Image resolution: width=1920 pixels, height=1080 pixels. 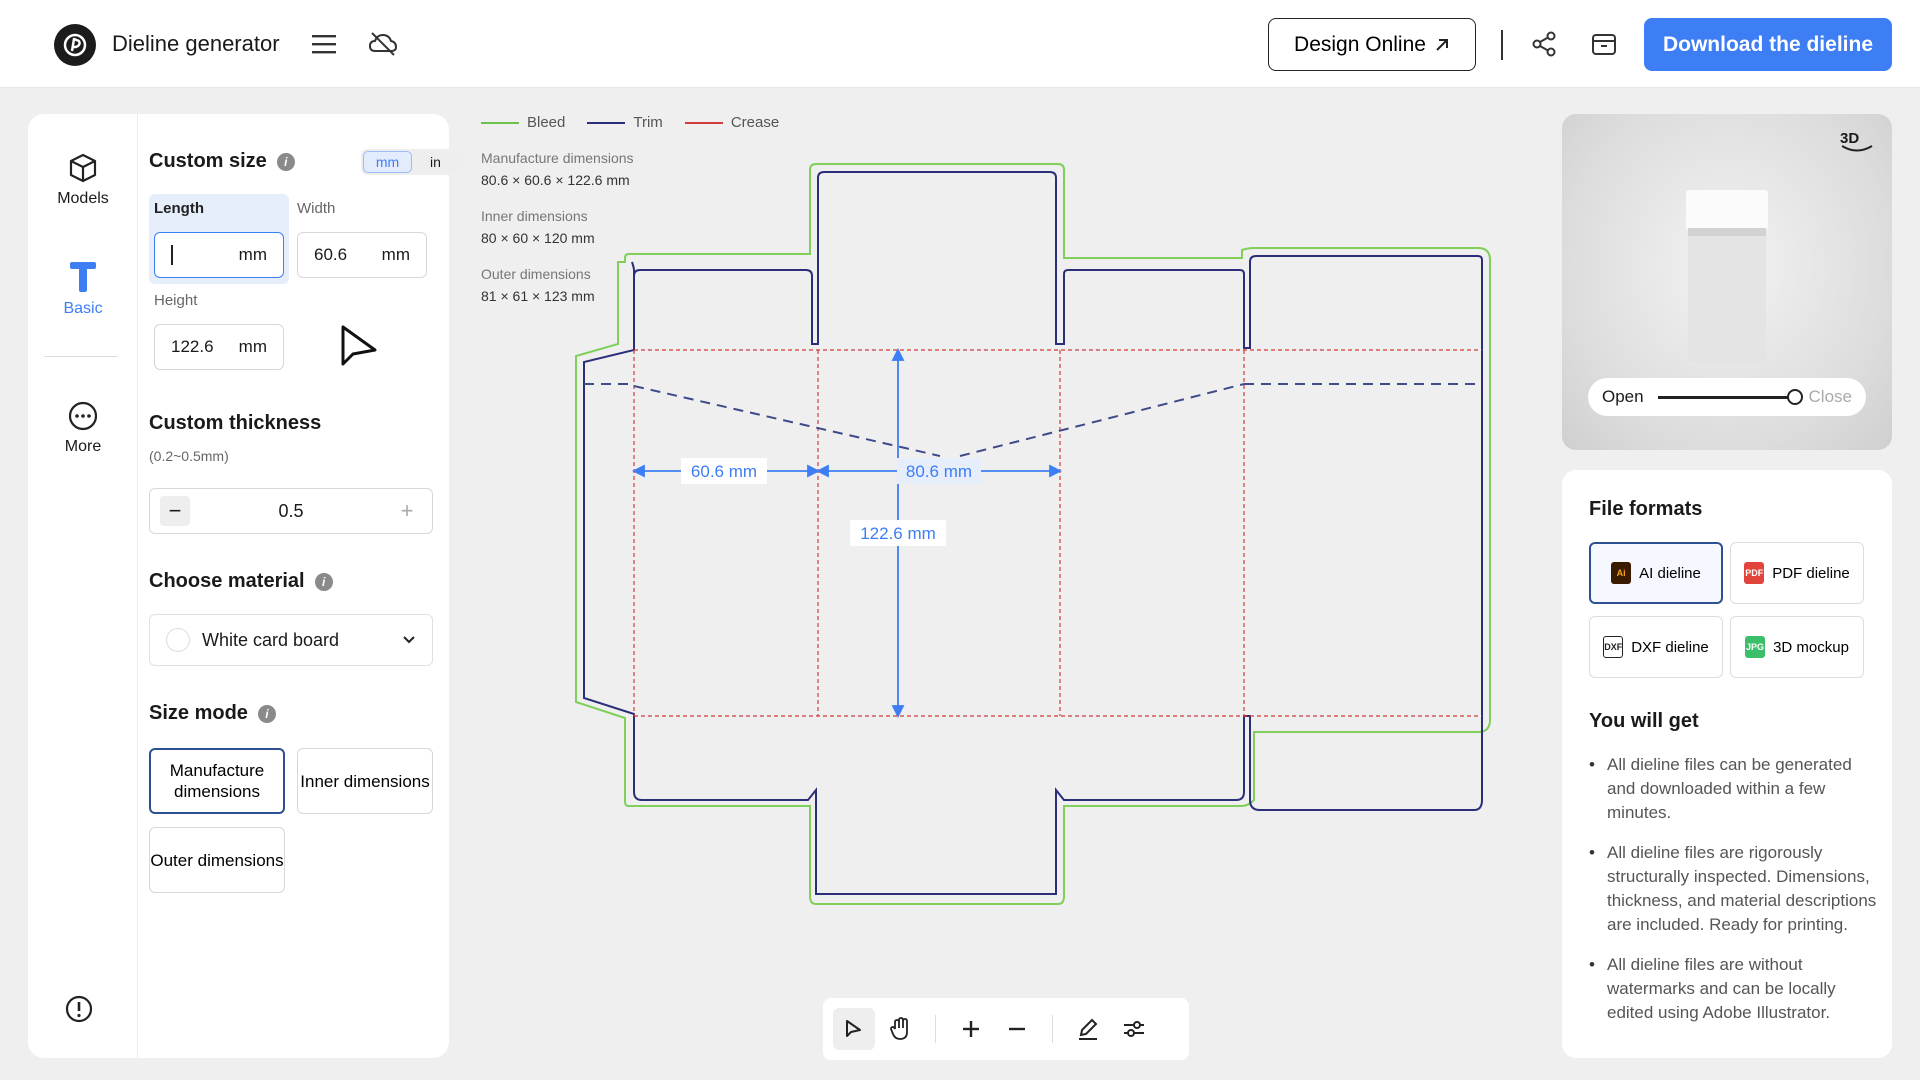 I want to click on rotate-3d-icon: 3D, so click(x=1857, y=141).